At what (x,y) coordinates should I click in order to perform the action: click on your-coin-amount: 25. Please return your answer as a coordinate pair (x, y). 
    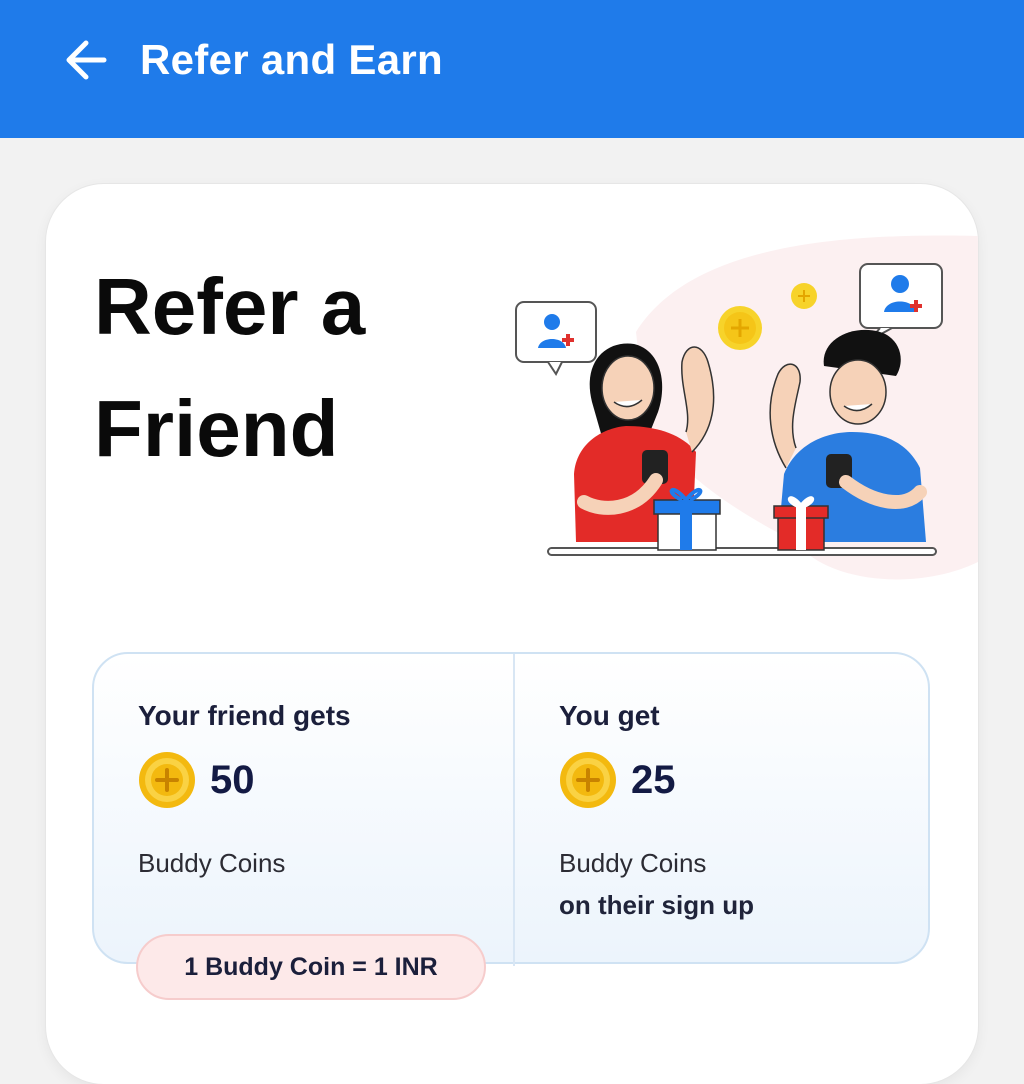
    Looking at the image, I should click on (653, 779).